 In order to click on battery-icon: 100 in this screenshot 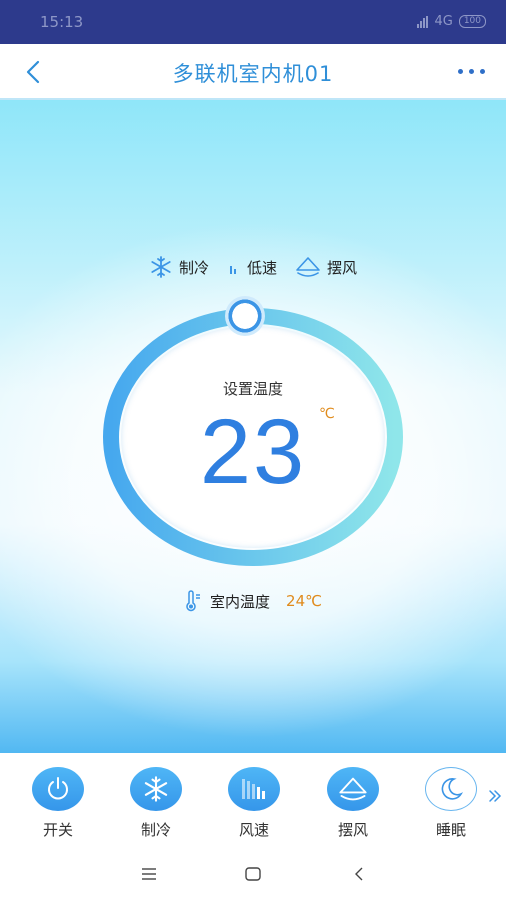, I will do `click(472, 21)`.